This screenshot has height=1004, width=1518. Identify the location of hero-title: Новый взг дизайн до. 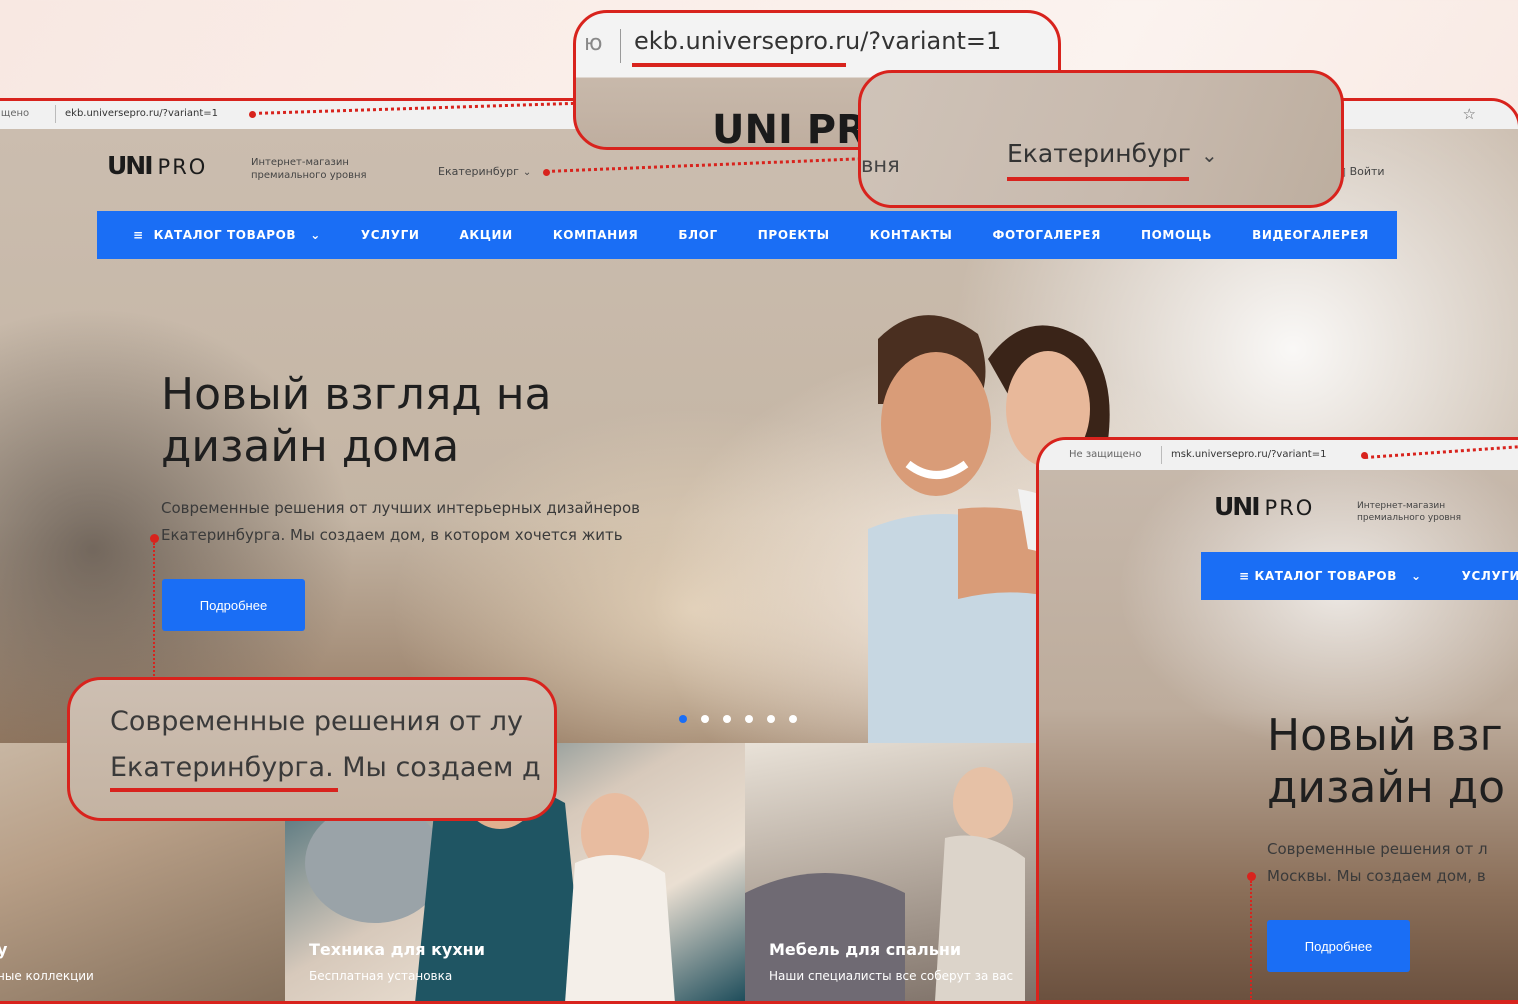
(1392, 762).